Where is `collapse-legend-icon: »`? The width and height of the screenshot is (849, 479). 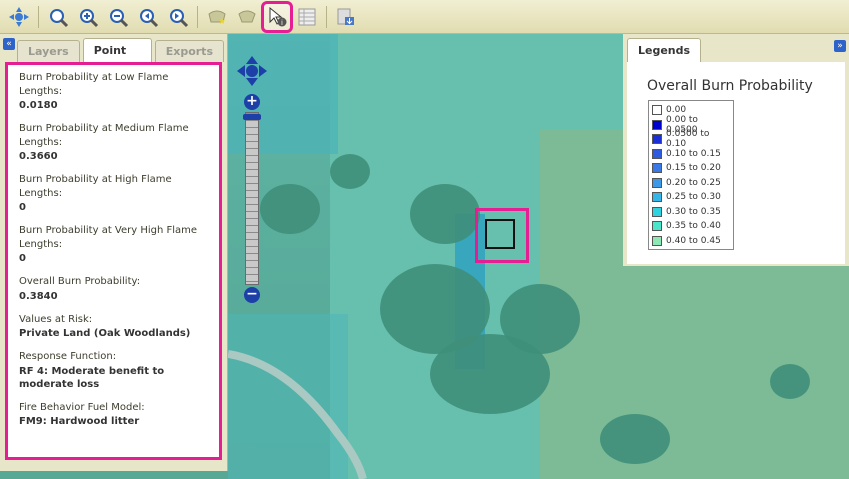
collapse-legend-icon: » is located at coordinates (840, 46).